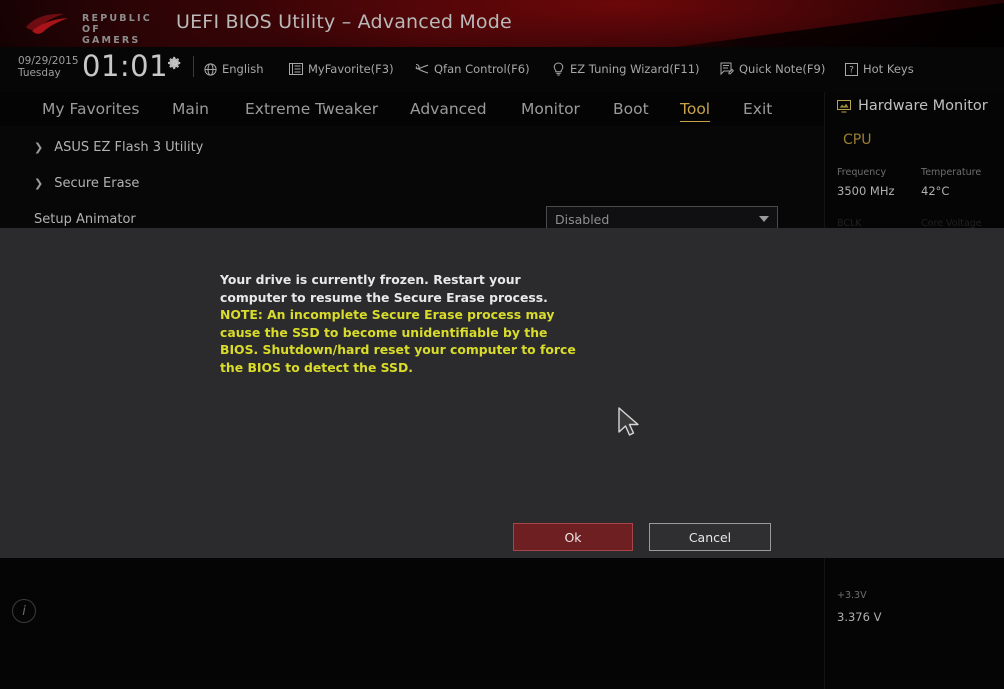  I want to click on ok-button: Ok, so click(573, 537).